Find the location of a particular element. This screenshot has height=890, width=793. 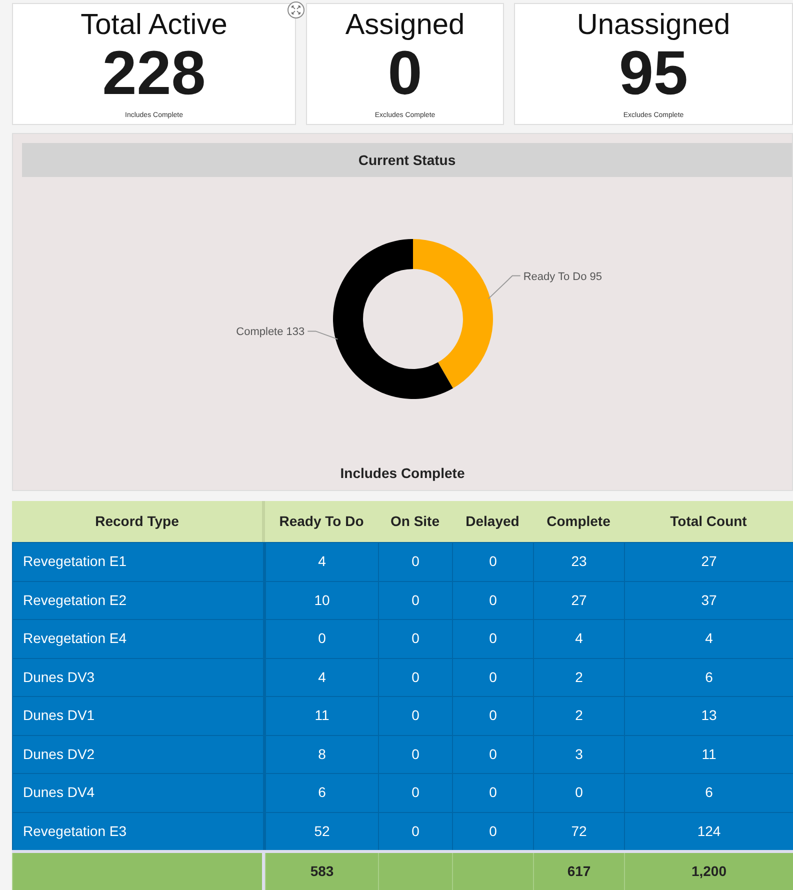

data-label: 95 is located at coordinates (596, 276).